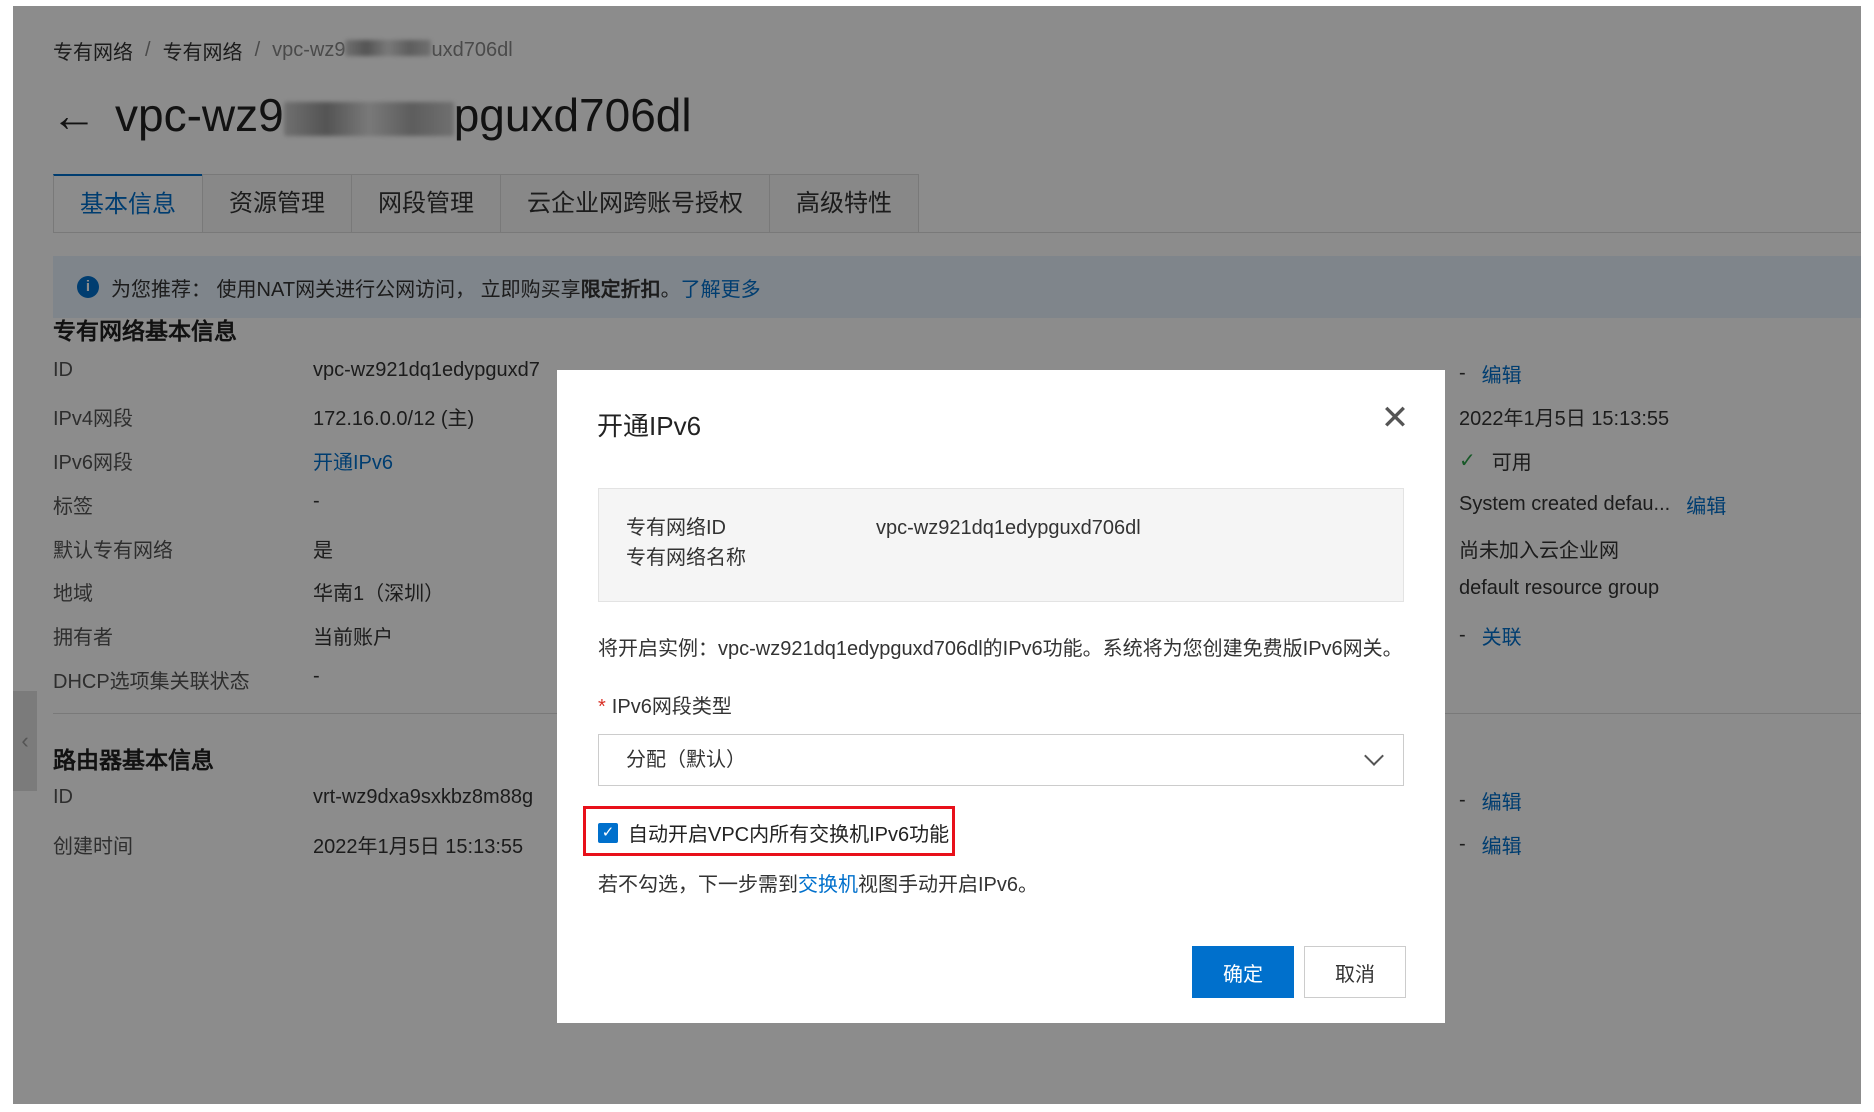  Describe the element at coordinates (1374, 756) in the screenshot. I see `chevron-down-icon` at that location.